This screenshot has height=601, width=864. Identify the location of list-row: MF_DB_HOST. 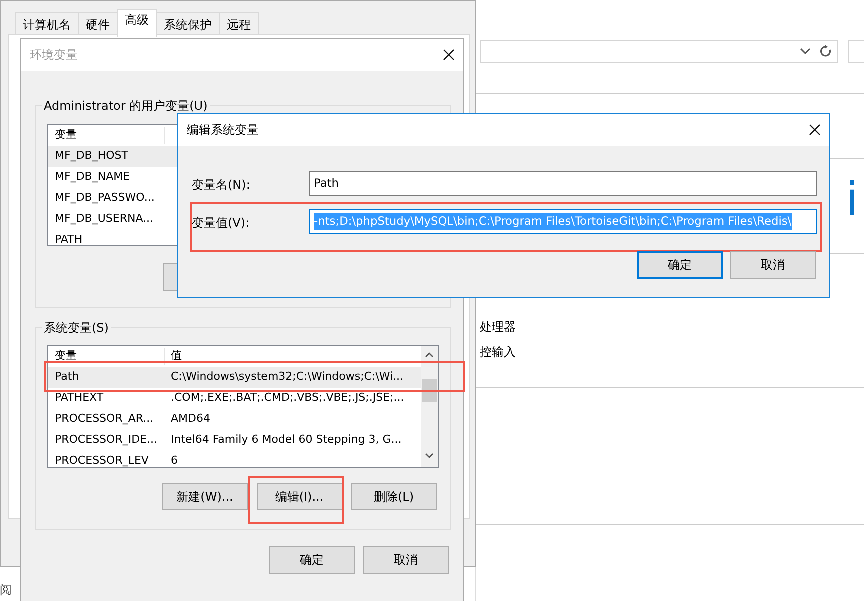
(112, 156).